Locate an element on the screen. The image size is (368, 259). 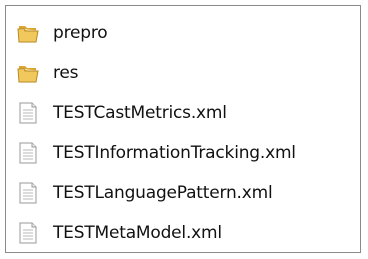
list-item-prepro: prepro is located at coordinates (62, 33).